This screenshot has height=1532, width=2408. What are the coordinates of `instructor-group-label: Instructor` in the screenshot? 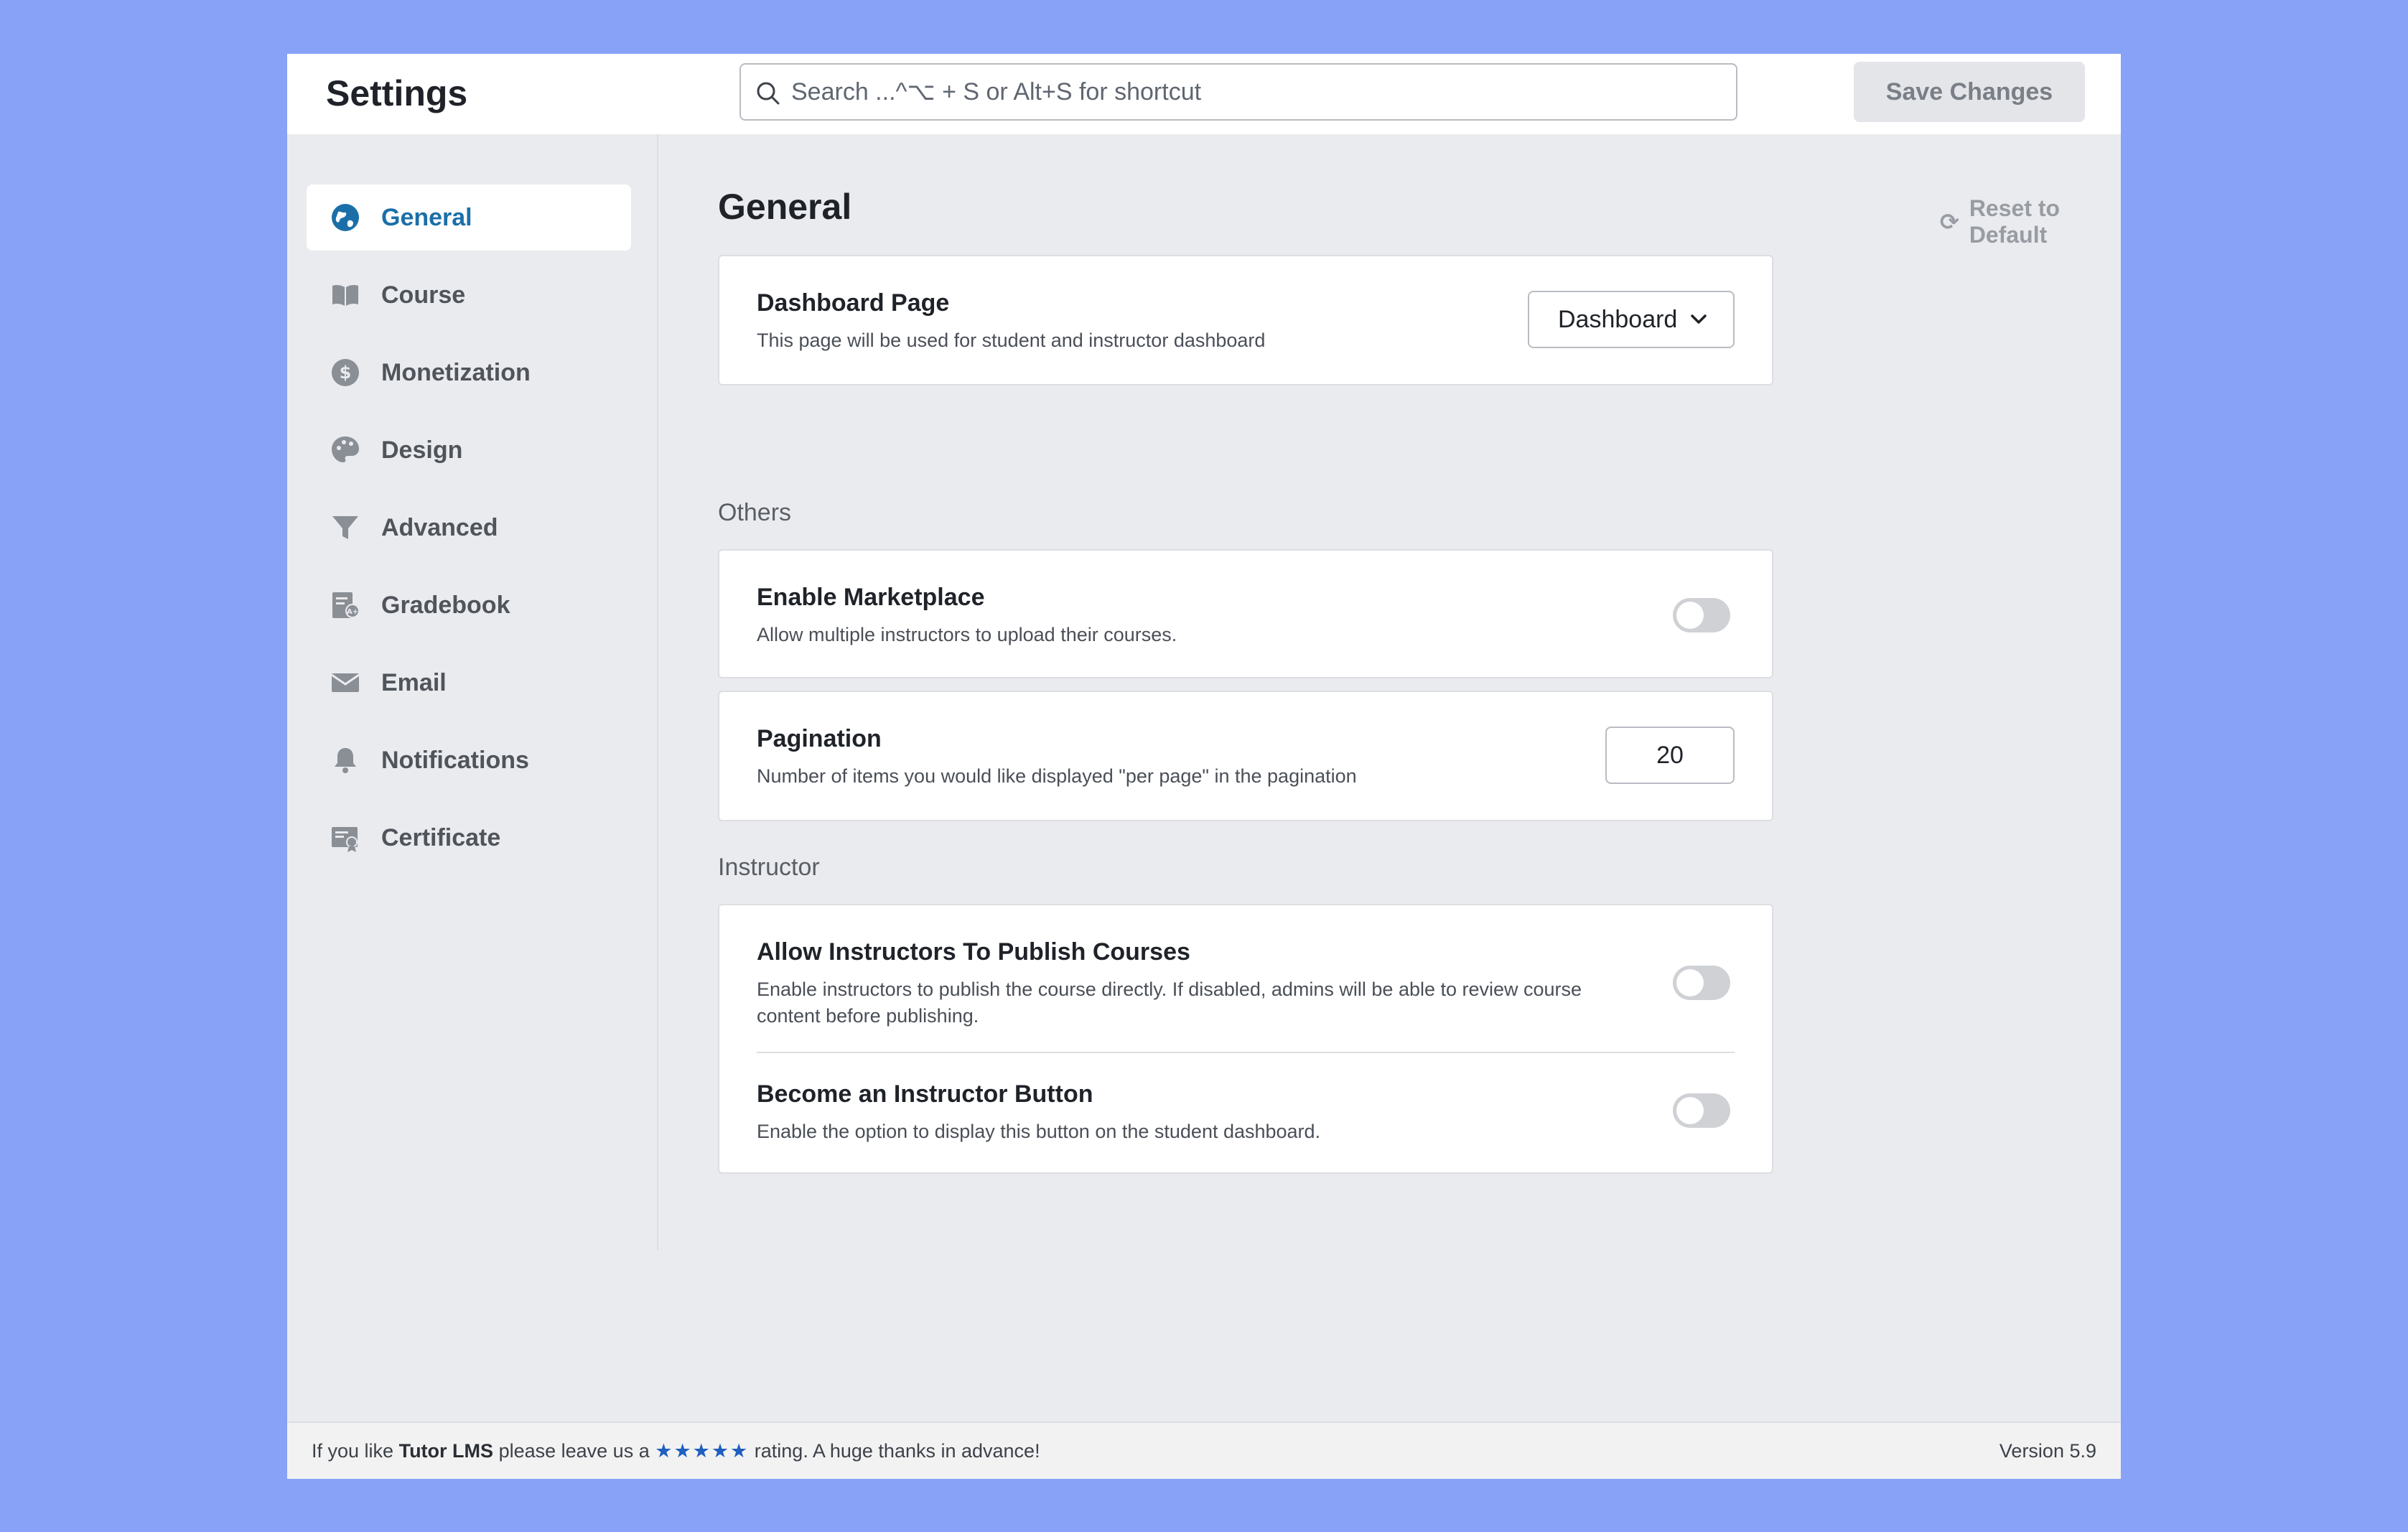 It's located at (769, 867).